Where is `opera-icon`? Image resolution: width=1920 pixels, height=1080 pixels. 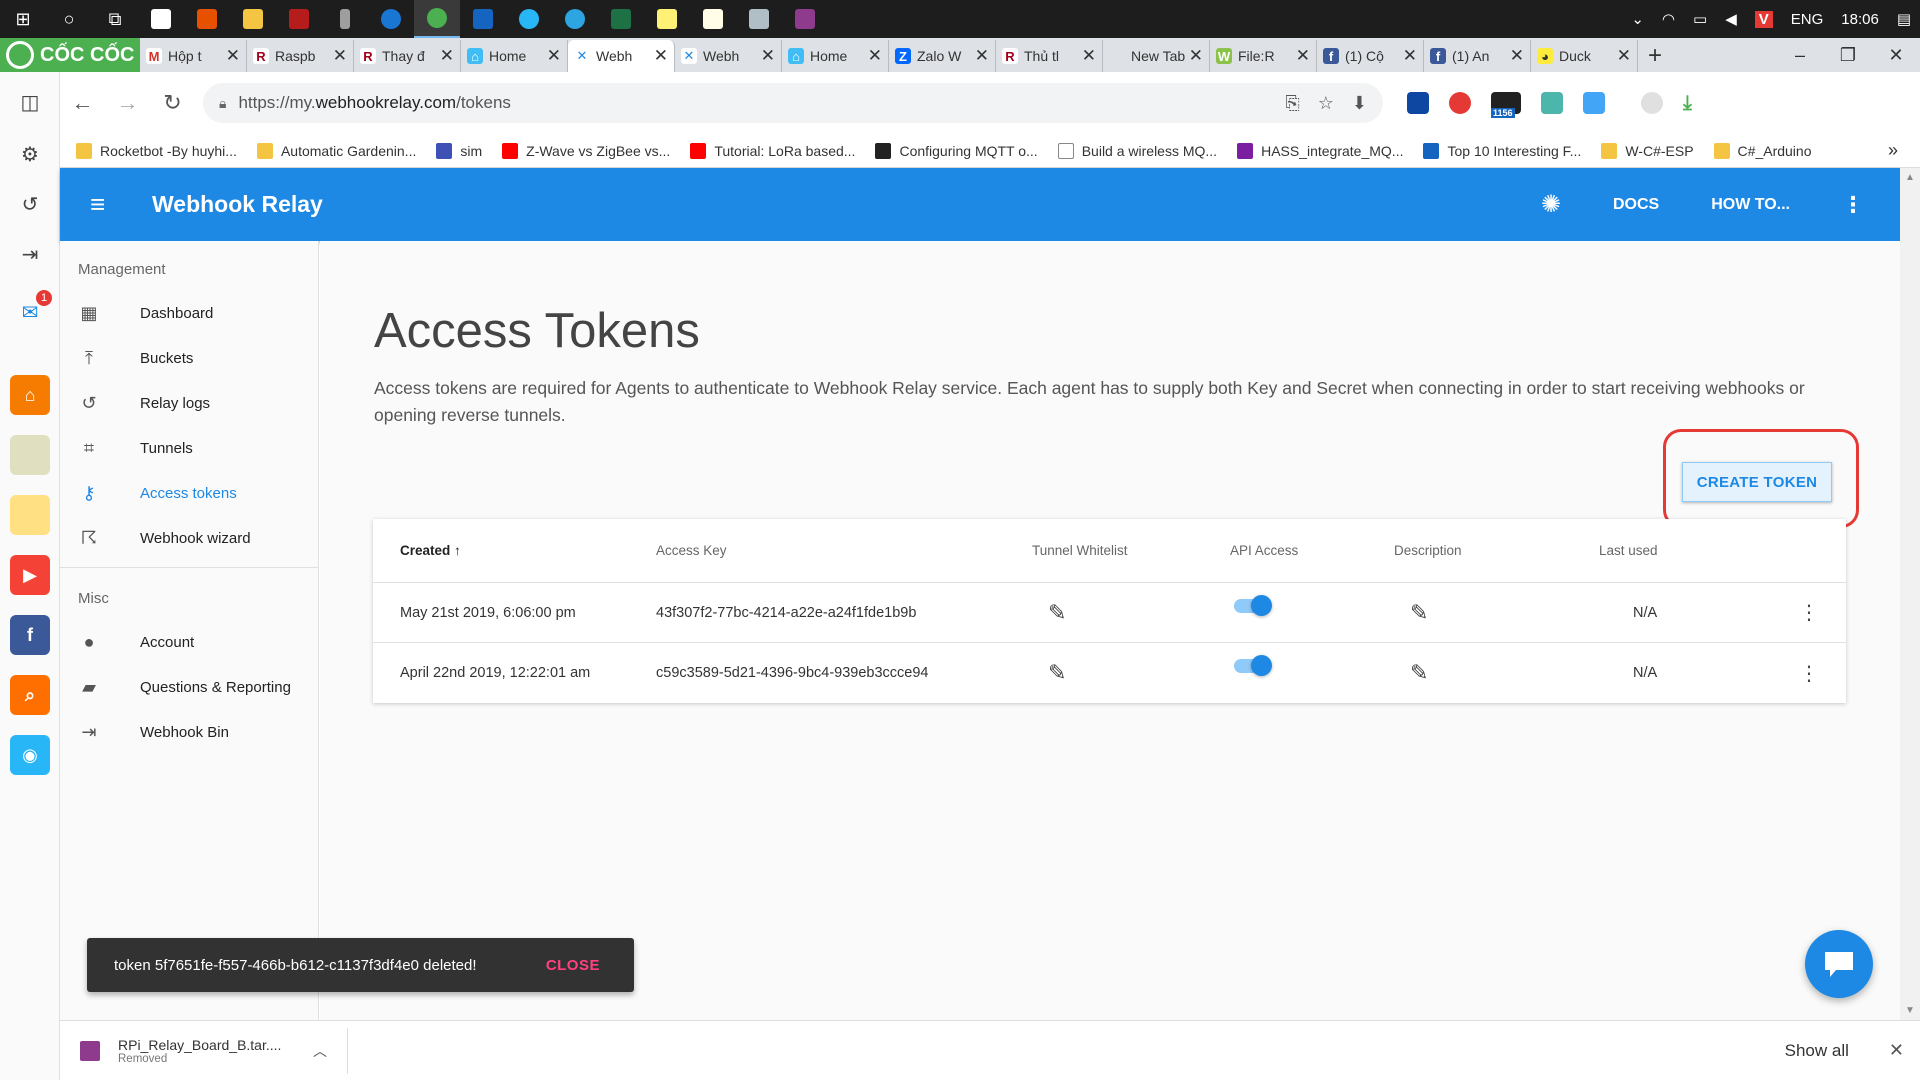
opera-icon is located at coordinates (1460, 103).